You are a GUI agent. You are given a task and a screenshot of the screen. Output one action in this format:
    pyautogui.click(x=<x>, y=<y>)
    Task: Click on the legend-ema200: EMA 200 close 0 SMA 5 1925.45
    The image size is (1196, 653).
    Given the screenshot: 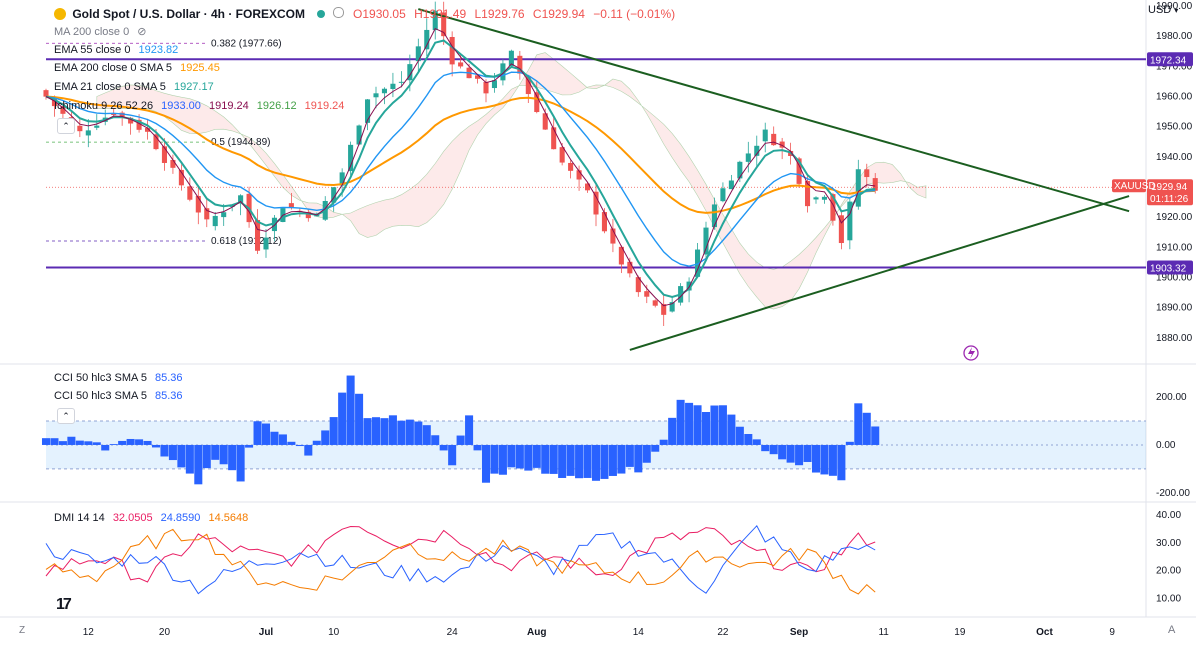 What is the action you would take?
    pyautogui.click(x=139, y=68)
    